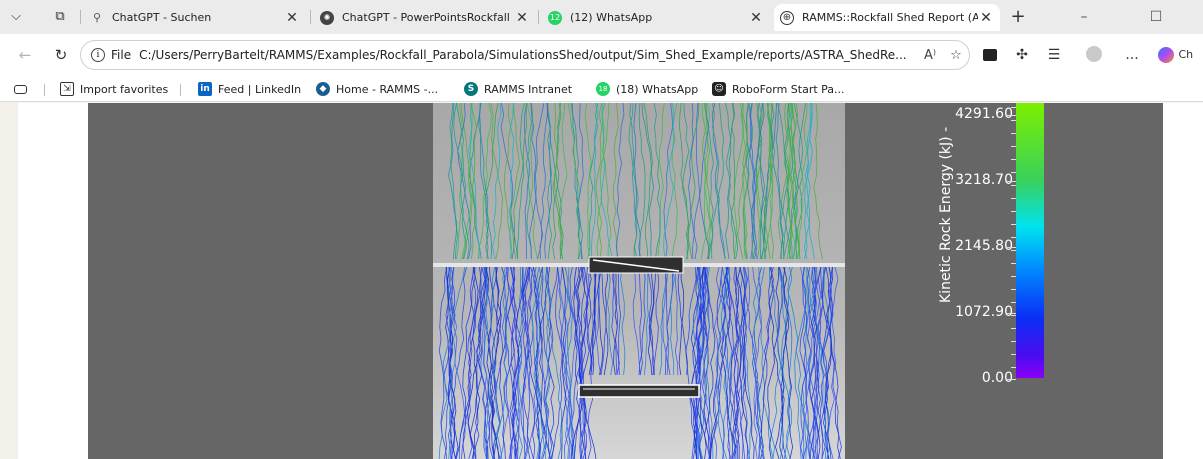 This screenshot has height=459, width=1203. I want to click on favorite-label: Feed | LinkedIn, so click(260, 89).